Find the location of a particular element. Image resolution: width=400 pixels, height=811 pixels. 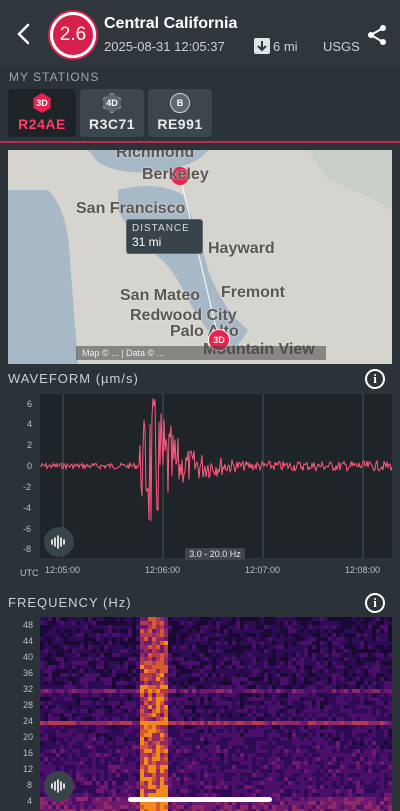

y-tick: 32 is located at coordinates (28, 689).